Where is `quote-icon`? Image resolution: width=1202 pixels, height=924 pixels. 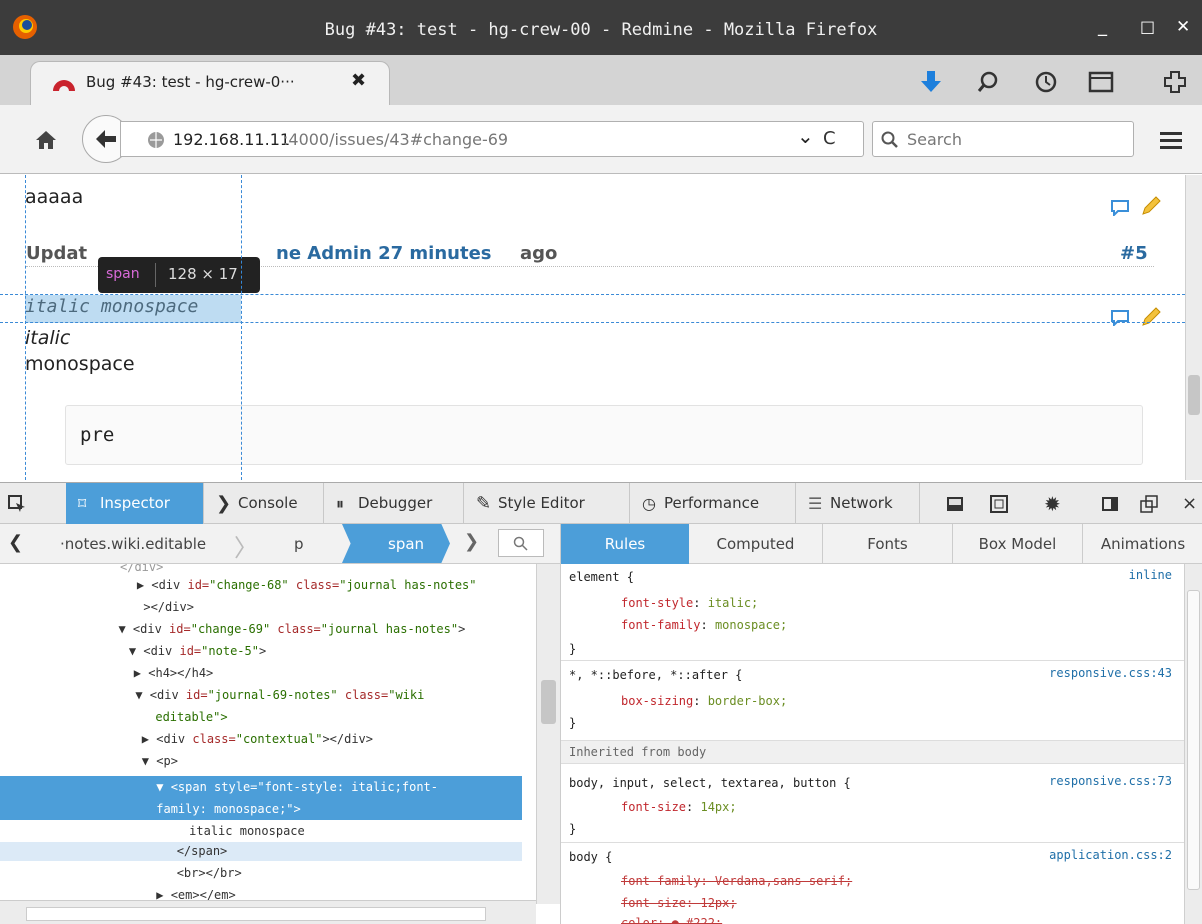 quote-icon is located at coordinates (1120, 207).